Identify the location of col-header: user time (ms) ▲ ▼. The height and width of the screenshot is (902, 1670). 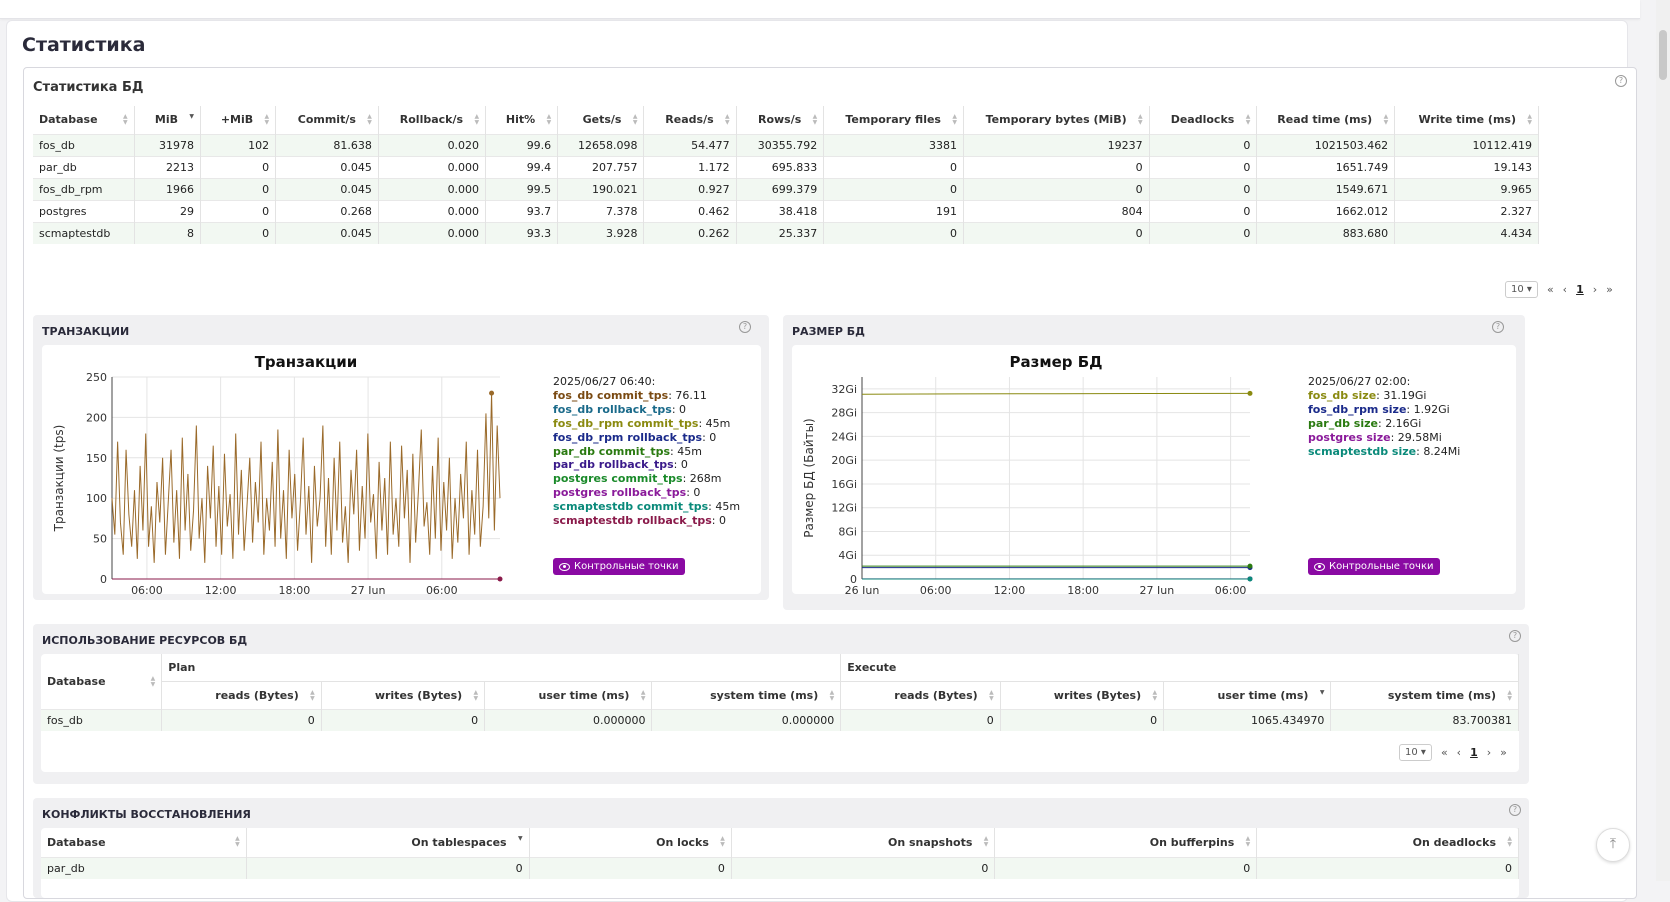
(568, 695).